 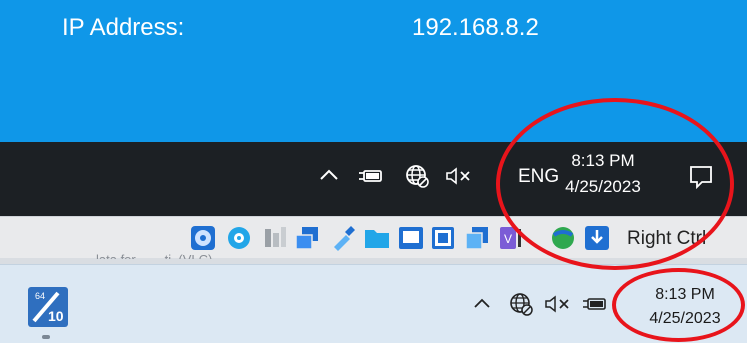 What do you see at coordinates (477, 238) in the screenshot?
I see `cpu-vt-icon` at bounding box center [477, 238].